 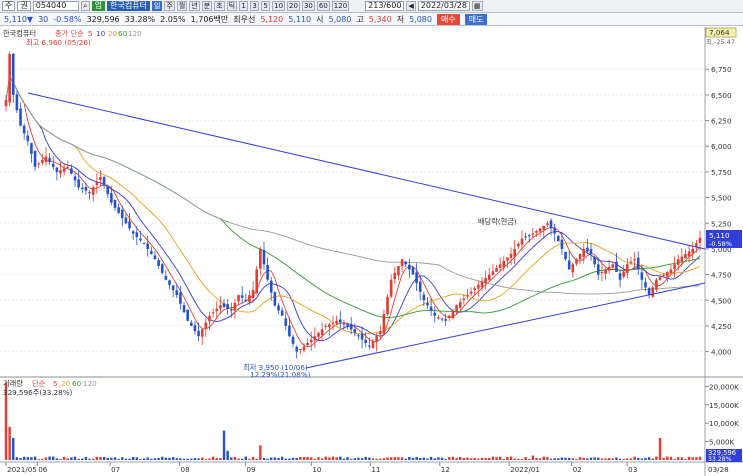 What do you see at coordinates (266, 6) in the screenshot?
I see `minute-5-button: 5` at bounding box center [266, 6].